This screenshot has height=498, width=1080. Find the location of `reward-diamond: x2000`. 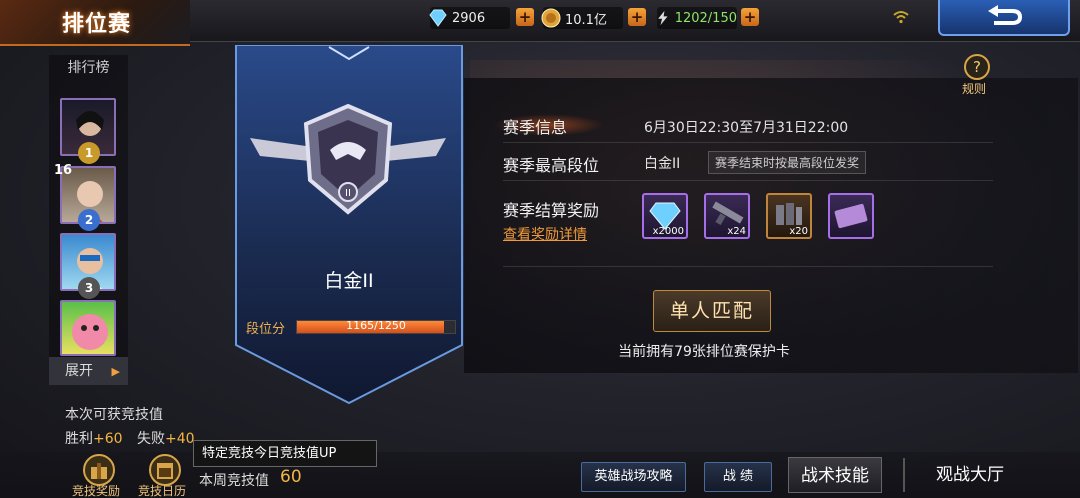

reward-diamond: x2000 is located at coordinates (665, 216).